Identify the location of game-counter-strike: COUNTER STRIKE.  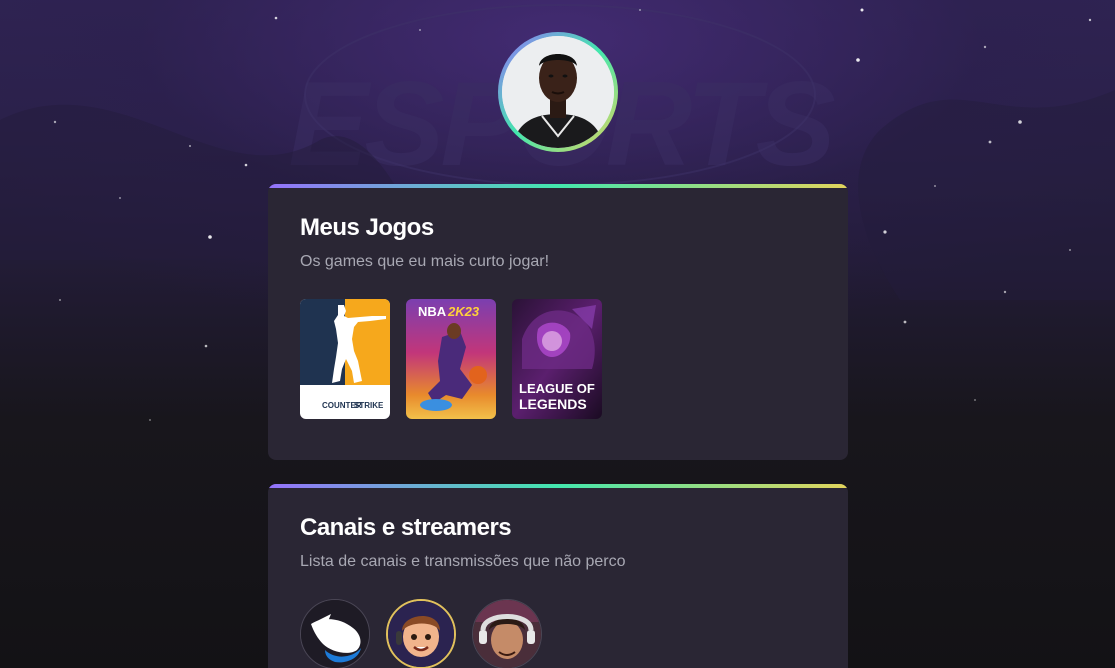
(345, 359).